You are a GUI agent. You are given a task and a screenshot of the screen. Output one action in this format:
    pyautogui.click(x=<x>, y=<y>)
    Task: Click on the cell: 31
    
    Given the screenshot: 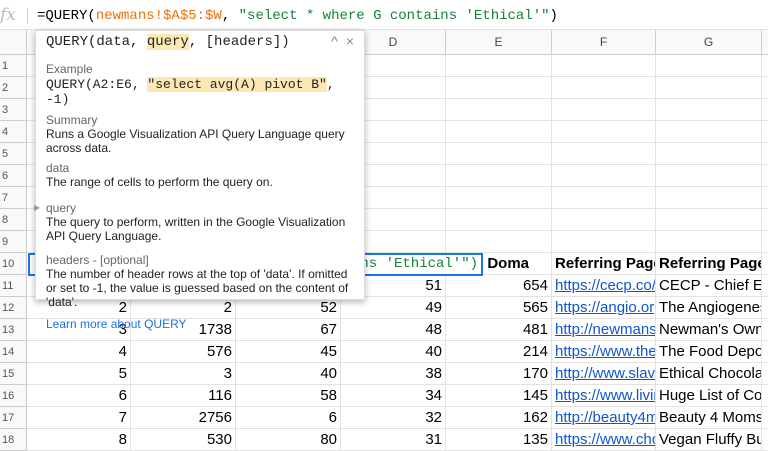 What is the action you would take?
    pyautogui.click(x=393, y=440)
    